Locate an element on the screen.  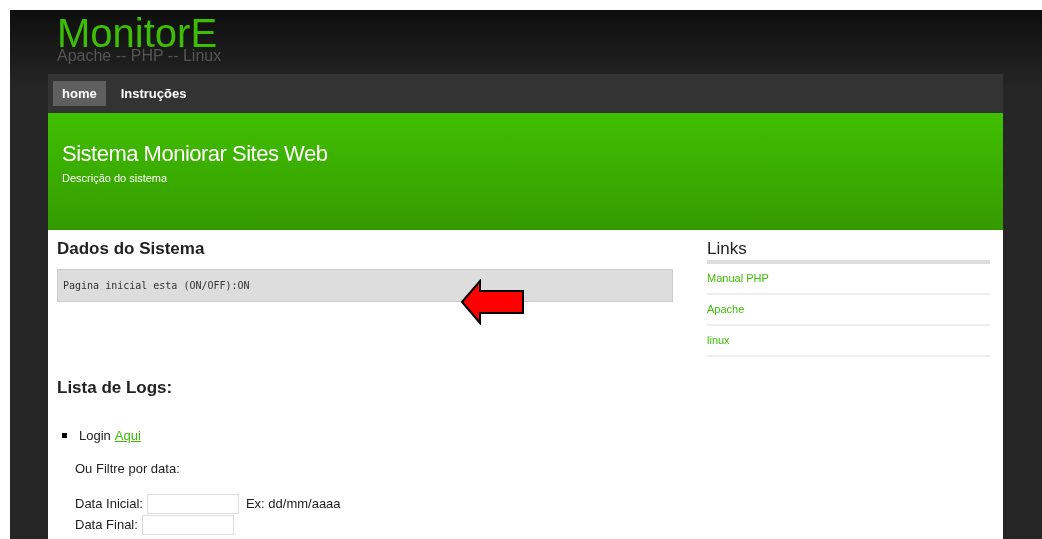
log-link: Aqui is located at coordinates (127, 435).